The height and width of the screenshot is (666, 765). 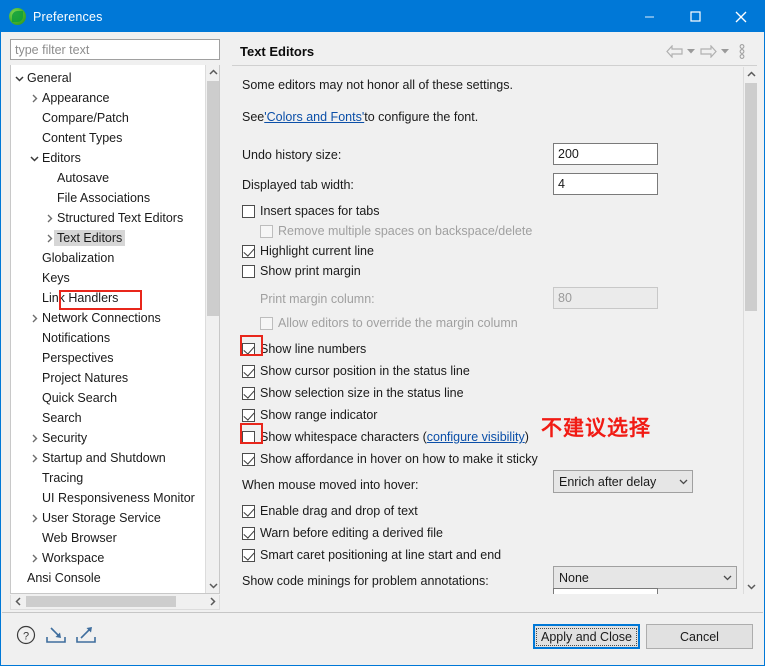 What do you see at coordinates (586, 636) in the screenshot?
I see `apply-and-close-button: Apply and Close` at bounding box center [586, 636].